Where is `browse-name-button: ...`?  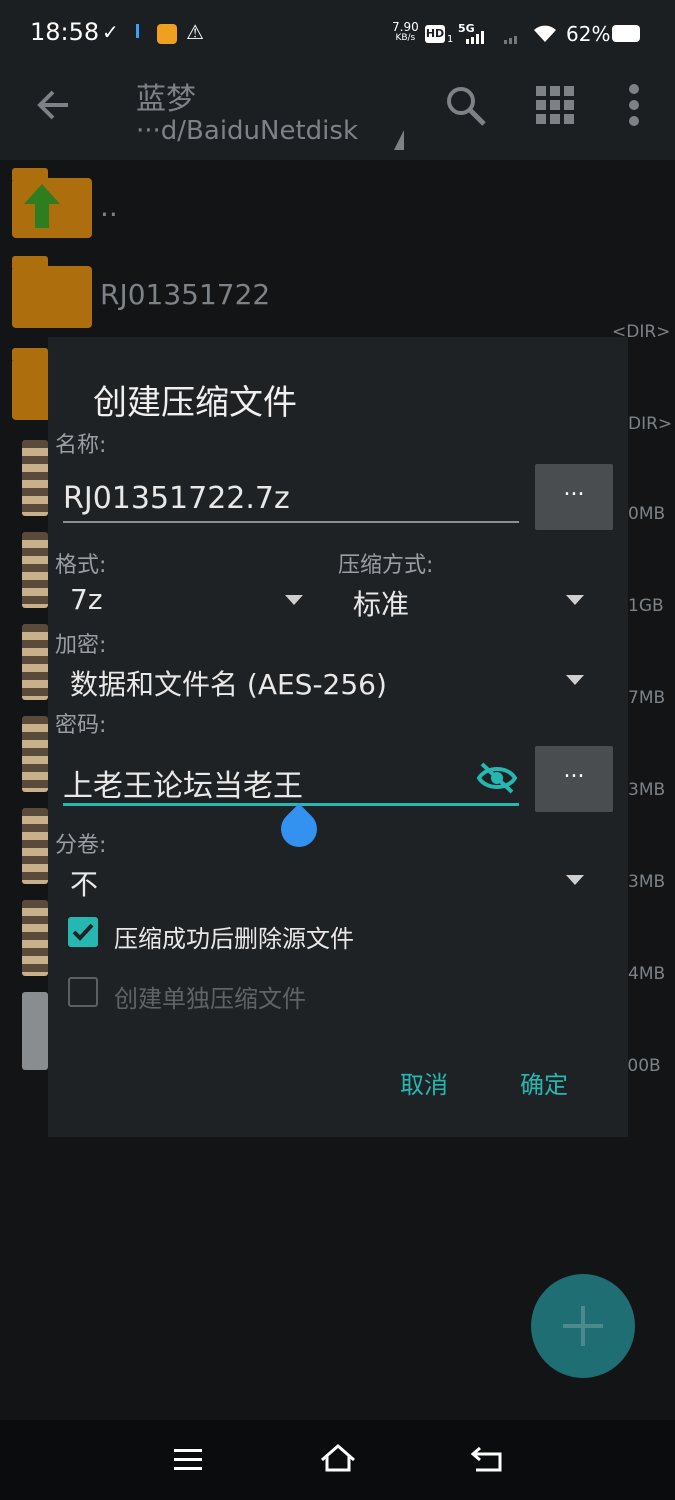
browse-name-button: ... is located at coordinates (574, 497).